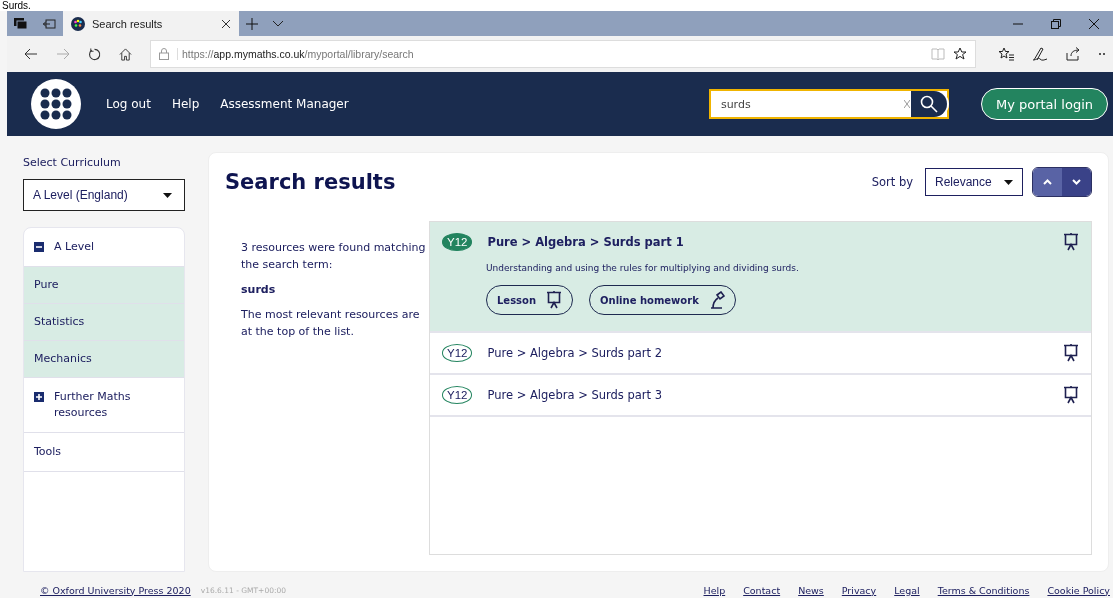  What do you see at coordinates (56, 104) in the screenshot?
I see `logo-icon` at bounding box center [56, 104].